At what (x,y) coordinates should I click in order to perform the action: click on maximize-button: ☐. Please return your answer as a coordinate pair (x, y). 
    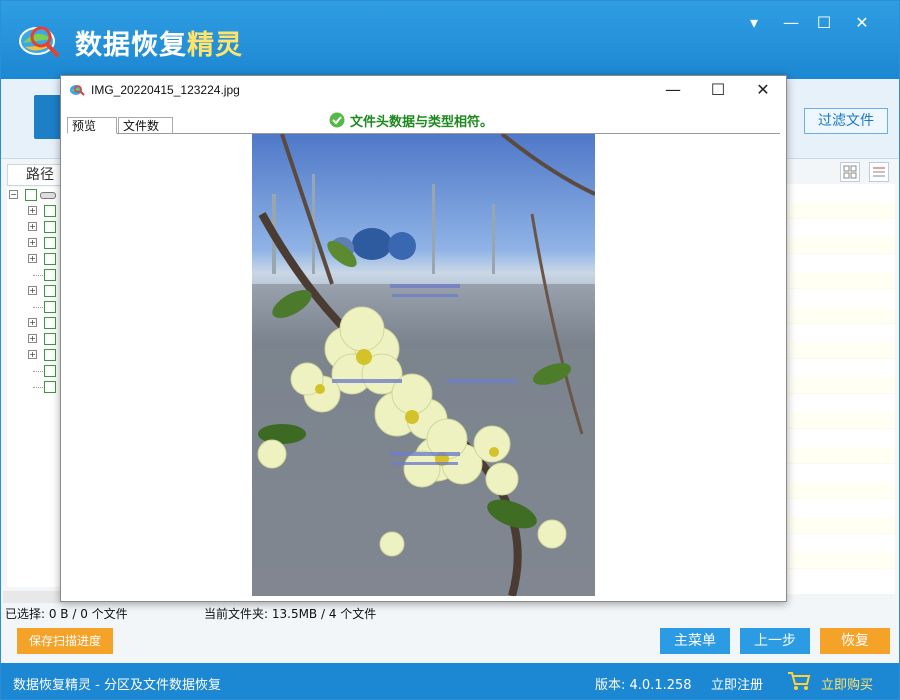
    Looking at the image, I should click on (824, 23).